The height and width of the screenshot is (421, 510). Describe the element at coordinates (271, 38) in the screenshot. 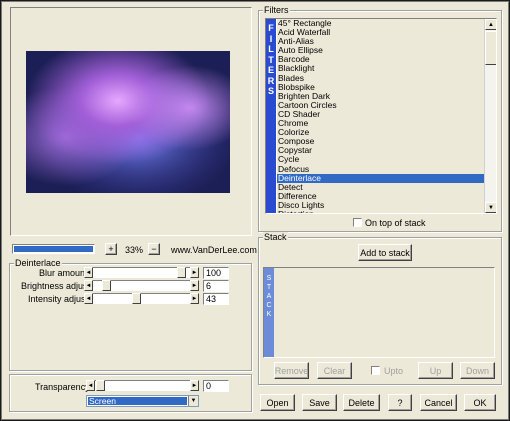

I see `banner-letter: I` at that location.